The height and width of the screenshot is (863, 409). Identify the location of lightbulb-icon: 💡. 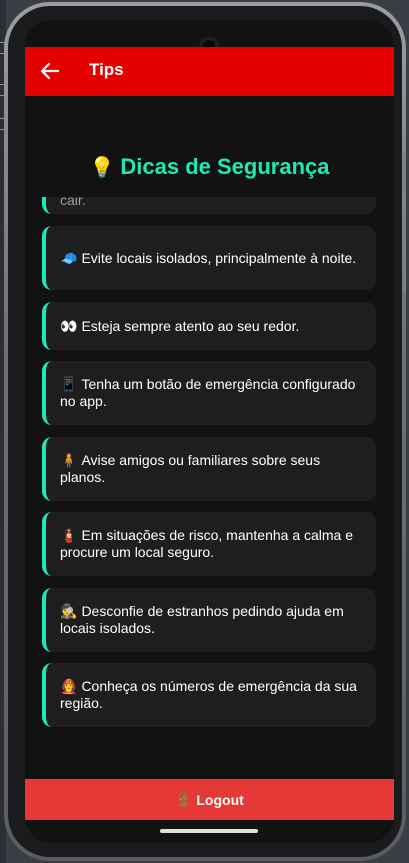
(102, 168).